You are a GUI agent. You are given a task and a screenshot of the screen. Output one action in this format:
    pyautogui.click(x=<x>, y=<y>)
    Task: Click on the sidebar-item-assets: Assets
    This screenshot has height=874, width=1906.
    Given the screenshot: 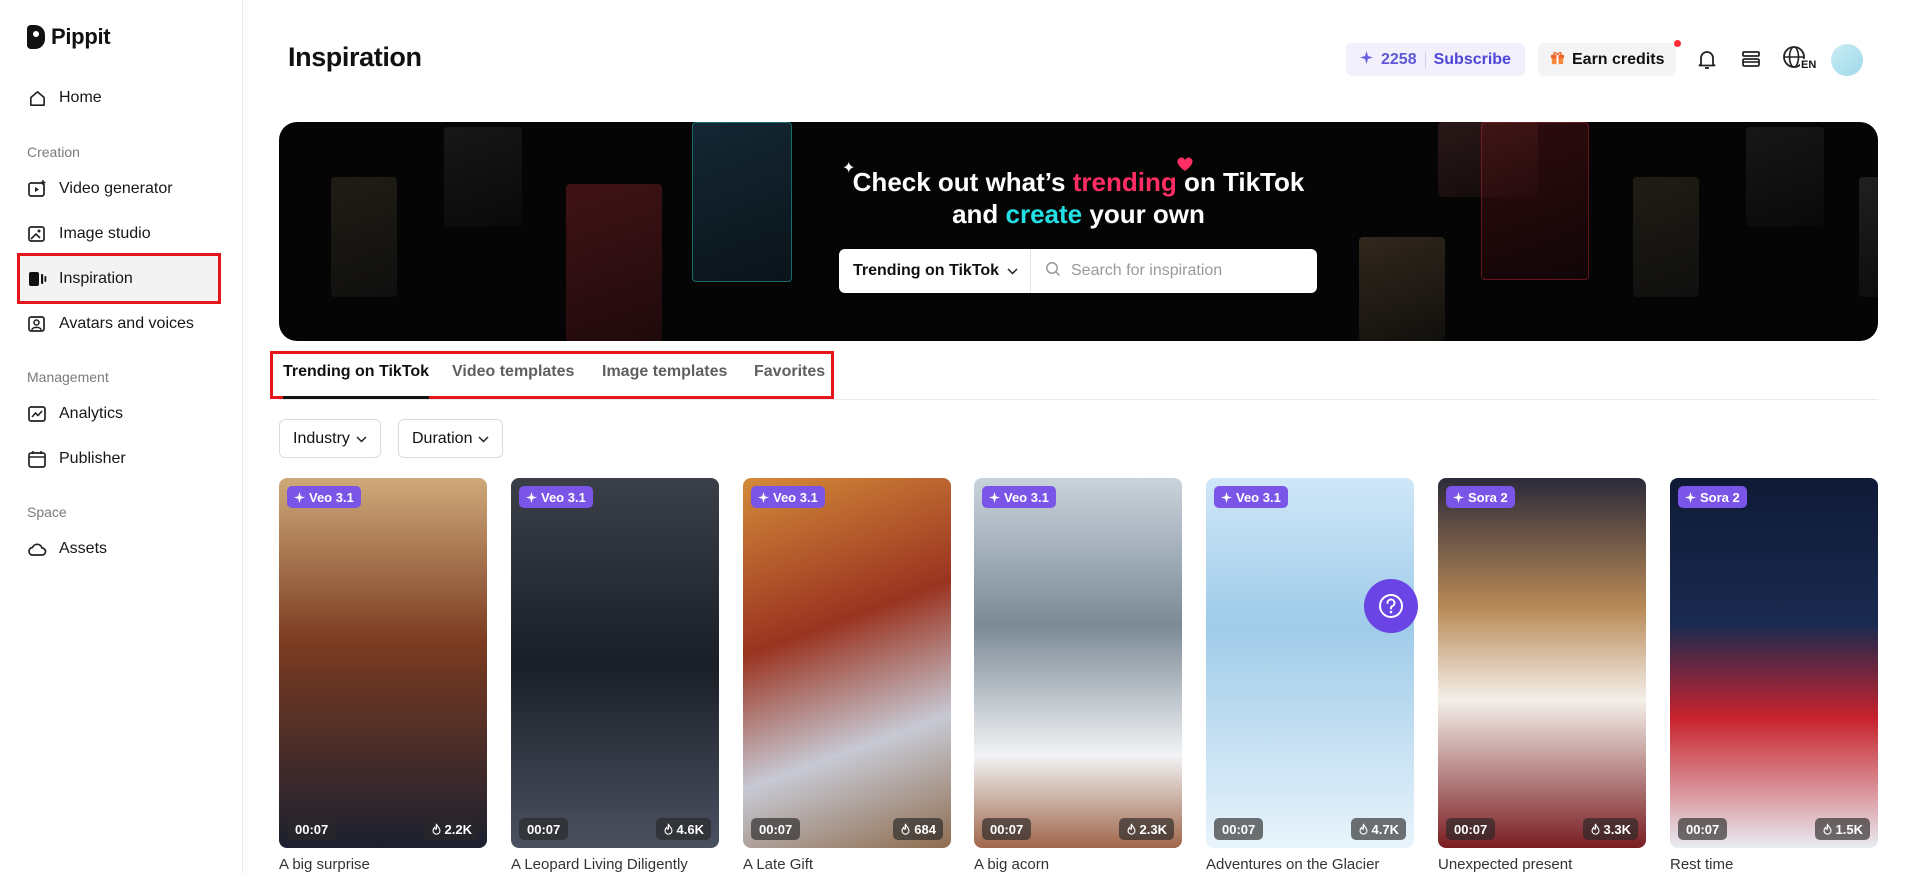 What is the action you would take?
    pyautogui.click(x=67, y=549)
    